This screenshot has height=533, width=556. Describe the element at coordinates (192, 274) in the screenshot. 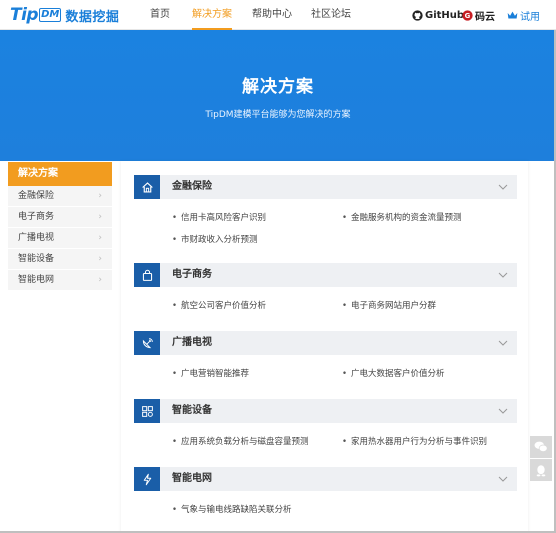

I see `section-title: 电子商务` at that location.